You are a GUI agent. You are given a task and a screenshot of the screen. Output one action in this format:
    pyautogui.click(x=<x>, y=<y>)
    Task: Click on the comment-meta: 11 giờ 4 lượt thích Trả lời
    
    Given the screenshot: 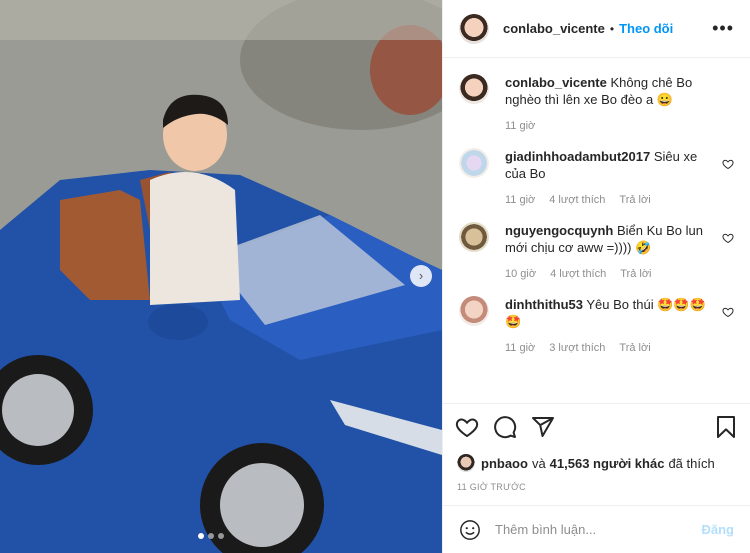 What is the action you would take?
    pyautogui.click(x=613, y=200)
    